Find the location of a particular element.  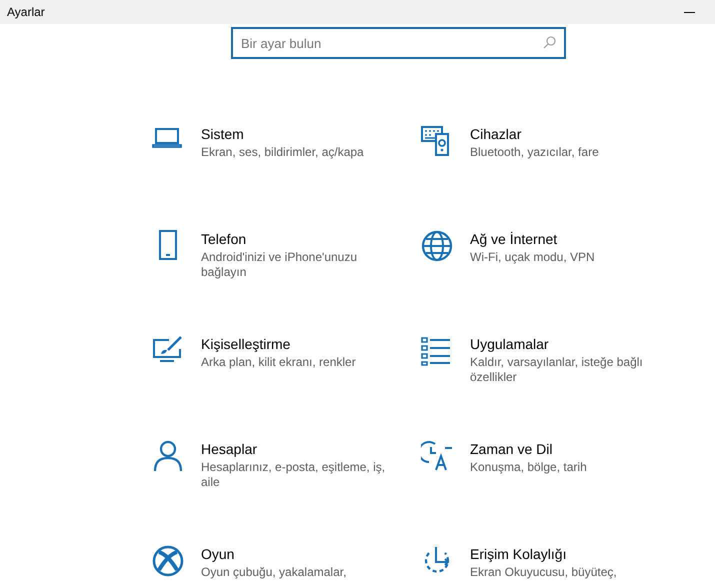

category-description: Ekran Okuyucusu, büyüteç, is located at coordinates (544, 572).